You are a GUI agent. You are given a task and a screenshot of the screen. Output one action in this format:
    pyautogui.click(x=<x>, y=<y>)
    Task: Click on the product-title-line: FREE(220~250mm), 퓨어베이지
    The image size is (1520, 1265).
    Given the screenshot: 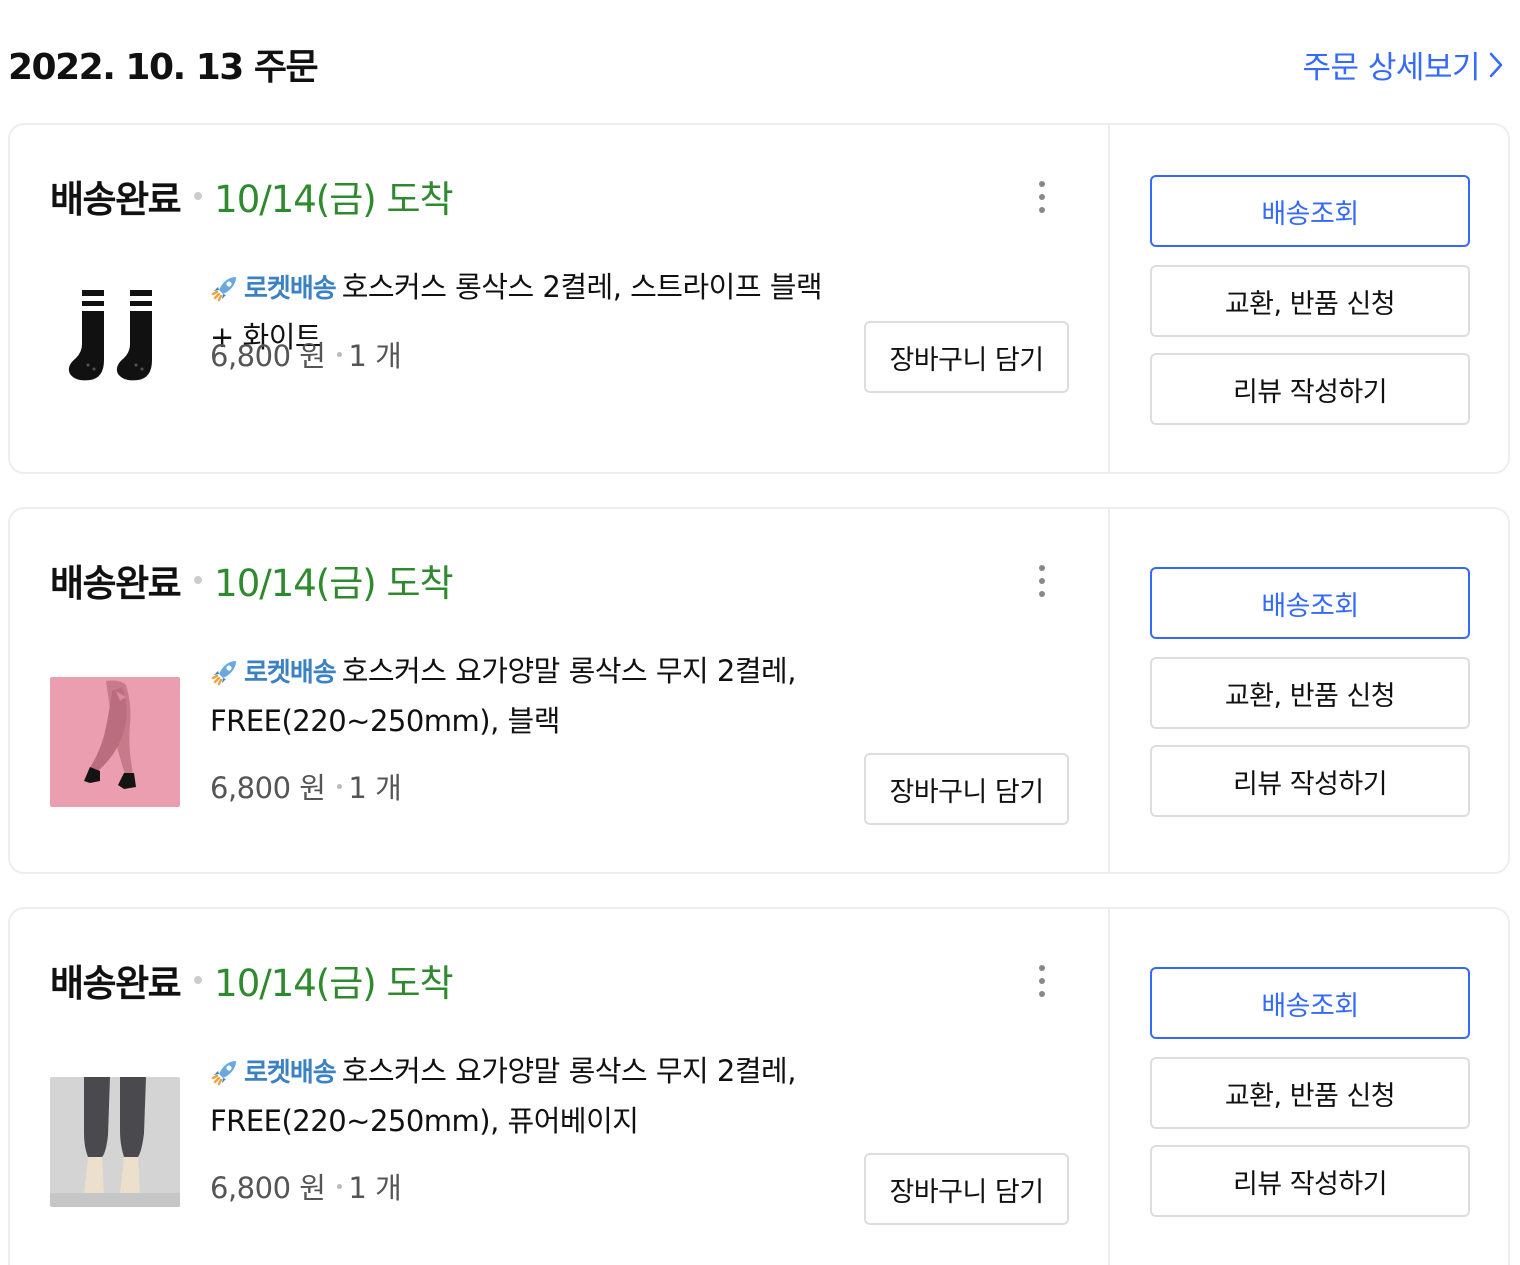 What is the action you would take?
    pyautogui.click(x=424, y=1121)
    